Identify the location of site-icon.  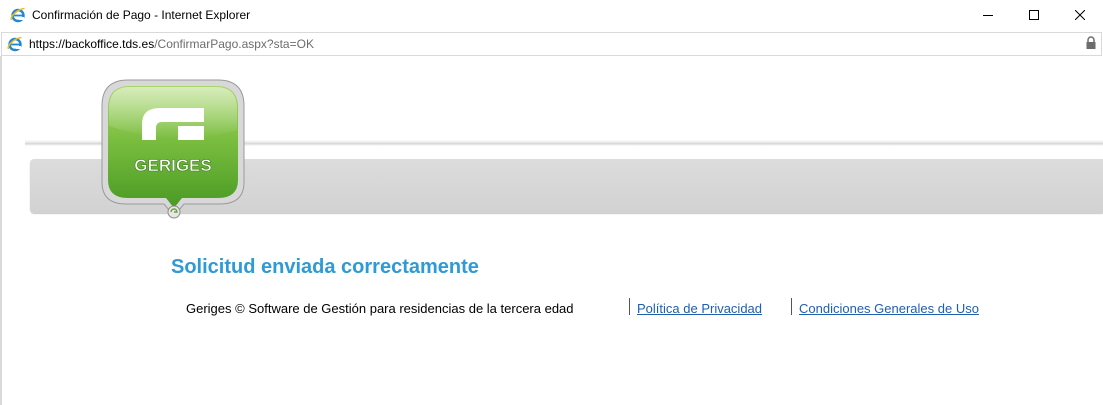
(15, 44).